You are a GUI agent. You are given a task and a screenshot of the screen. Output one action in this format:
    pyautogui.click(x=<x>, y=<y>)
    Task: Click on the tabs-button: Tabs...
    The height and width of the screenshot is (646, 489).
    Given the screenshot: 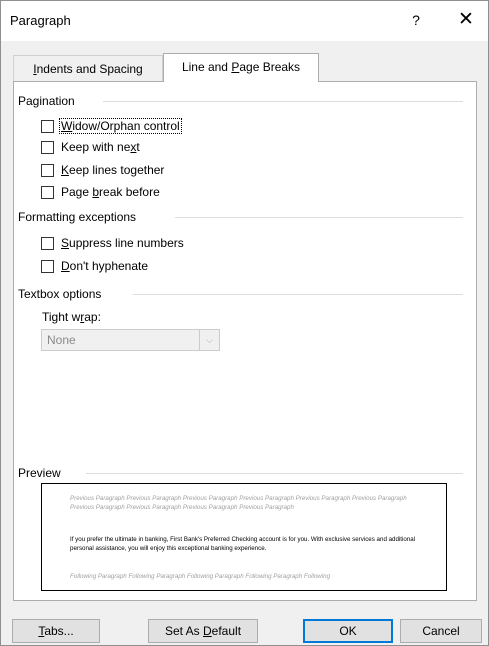 What is the action you would take?
    pyautogui.click(x=56, y=631)
    